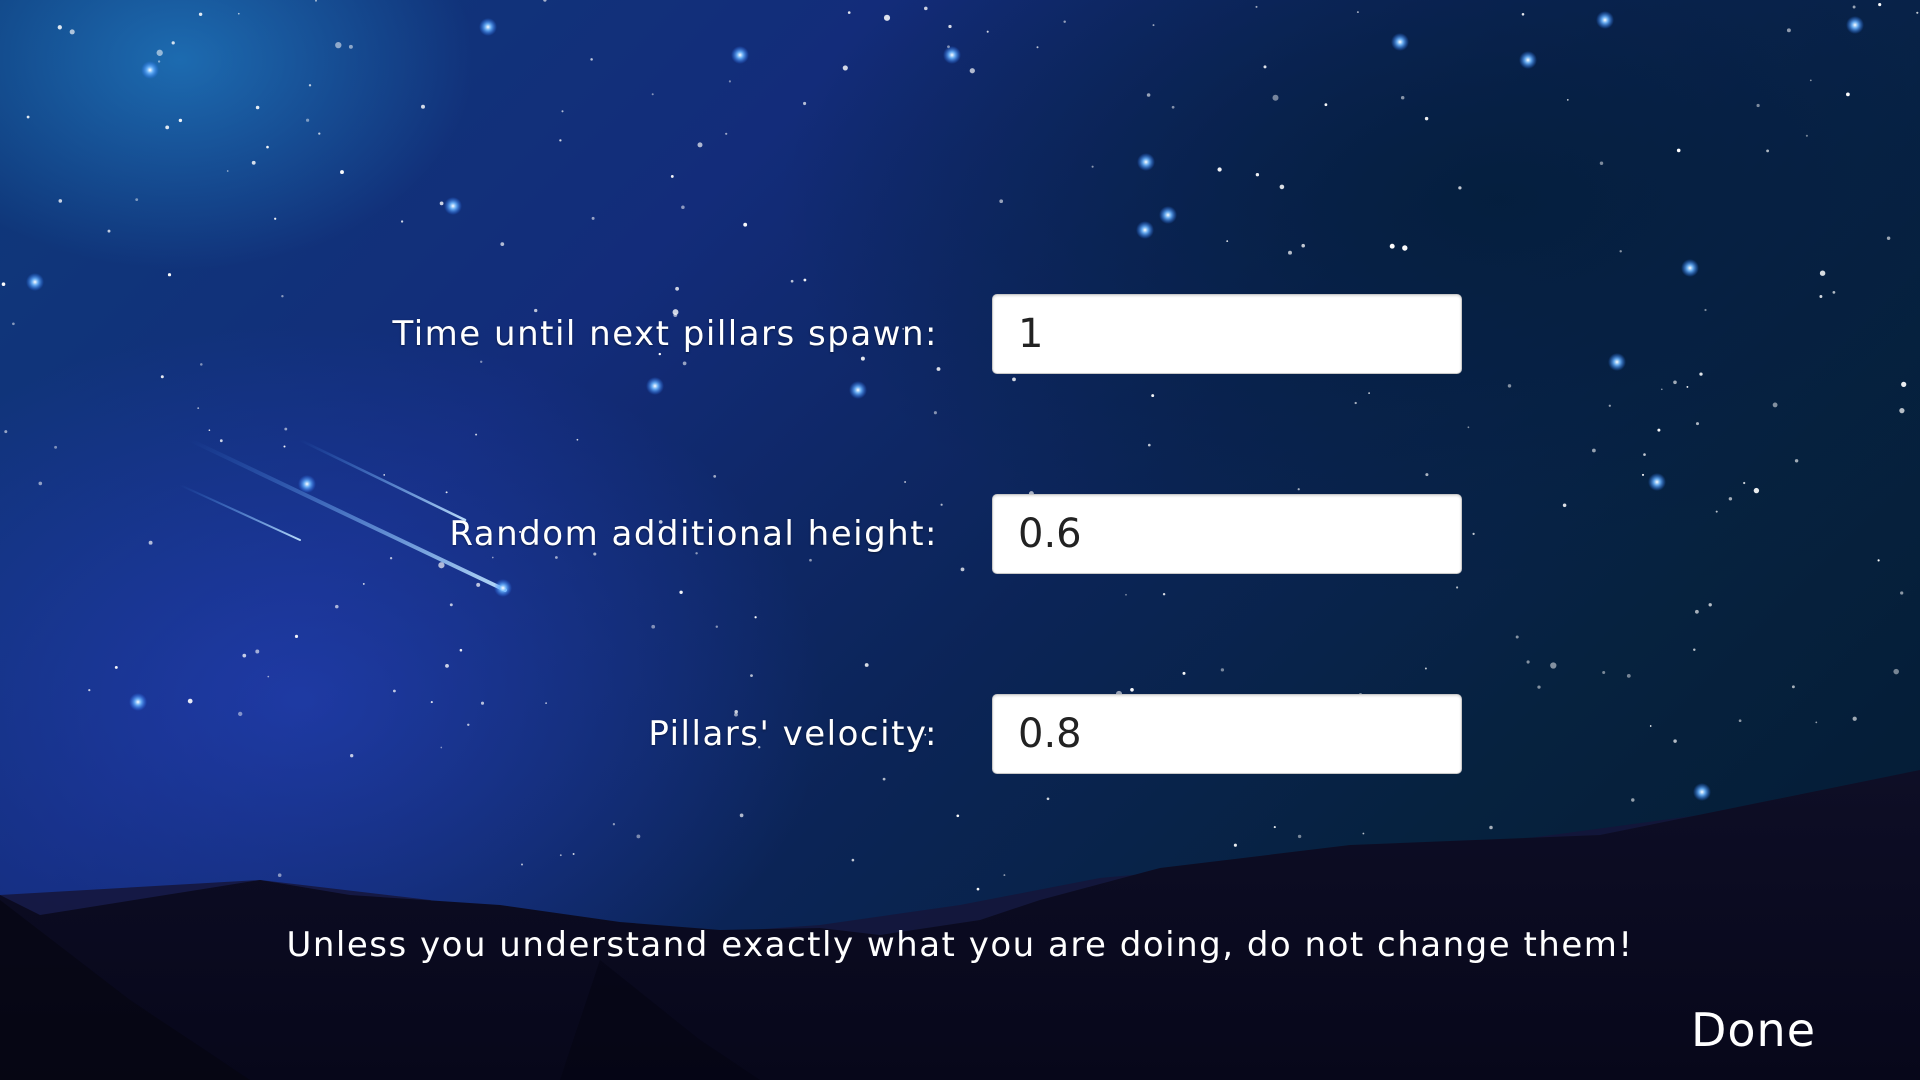 The height and width of the screenshot is (1080, 1920). Describe the element at coordinates (1227, 734) in the screenshot. I see `velocity-input` at that location.